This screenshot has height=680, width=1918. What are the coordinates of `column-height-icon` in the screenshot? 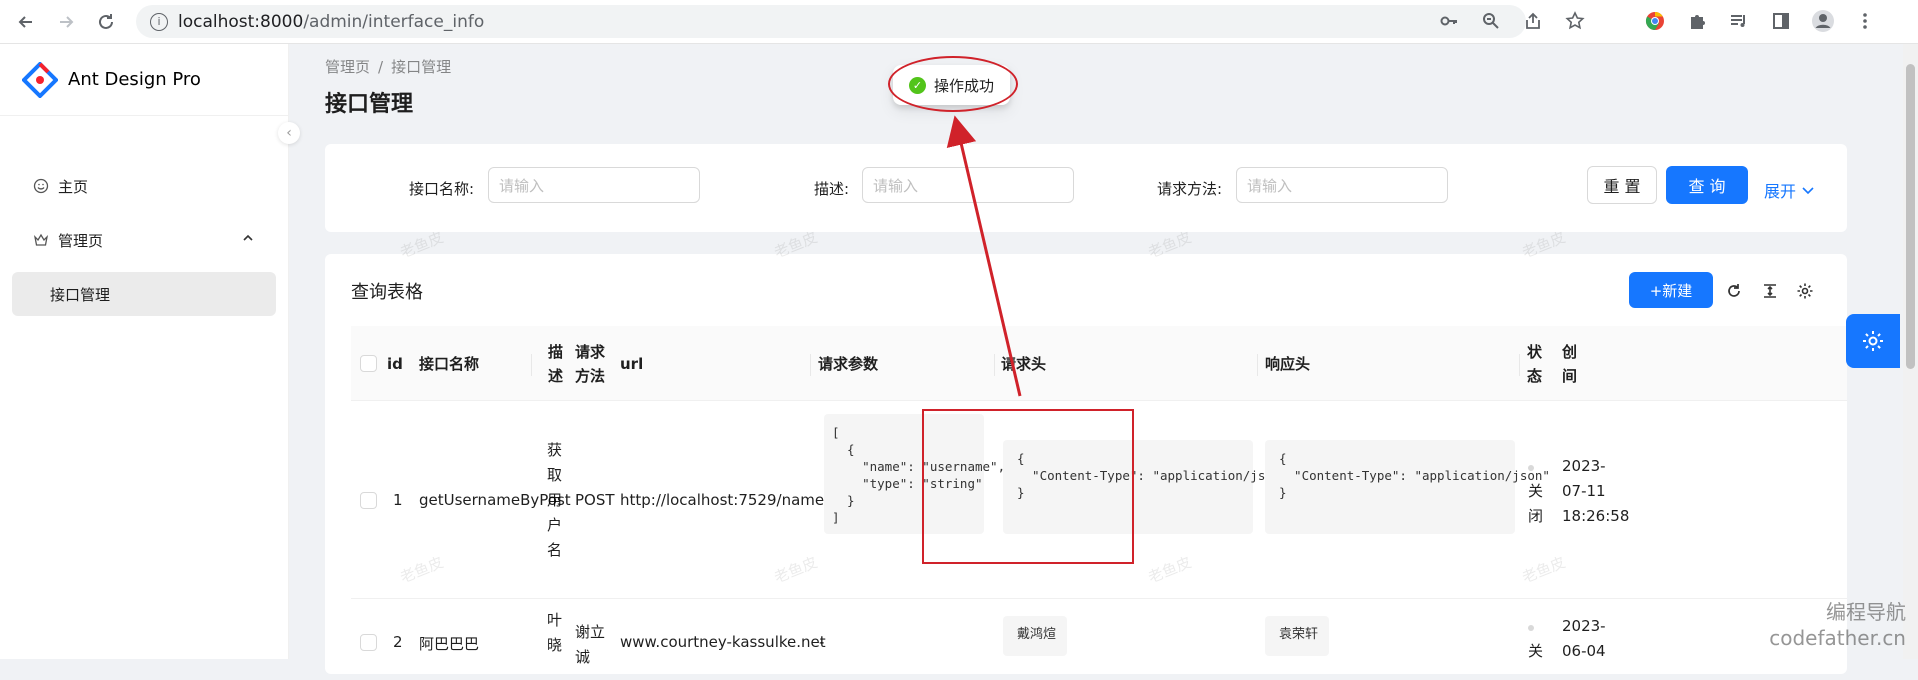 It's located at (1770, 291).